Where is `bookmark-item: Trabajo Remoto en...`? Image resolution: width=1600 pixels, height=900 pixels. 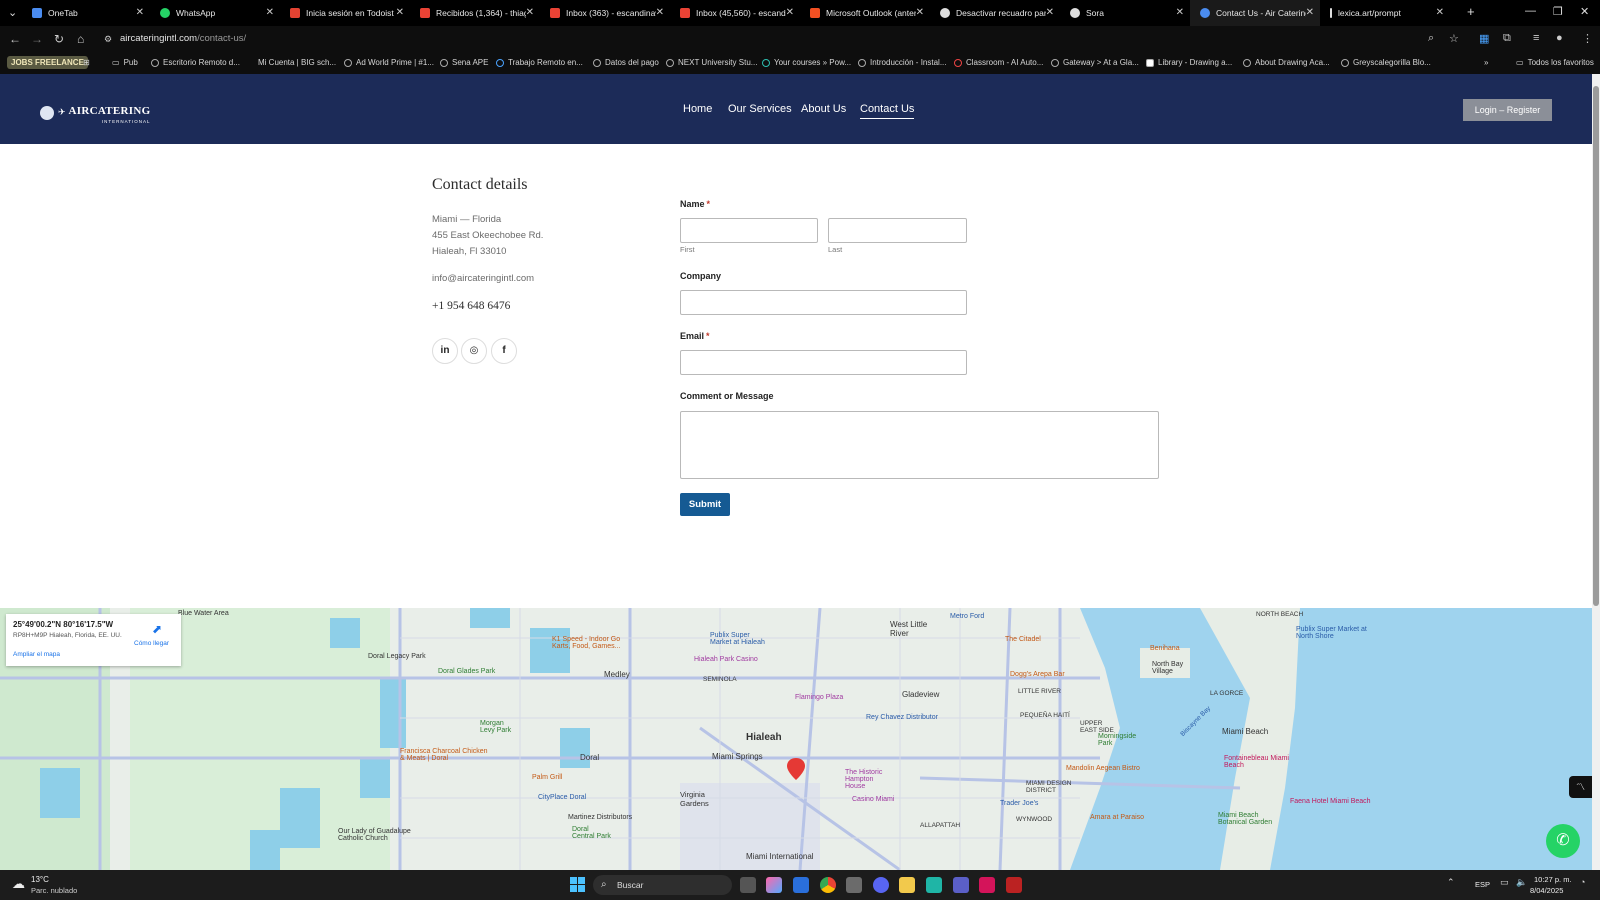
bookmark-item: Trabajo Remoto en... is located at coordinates (539, 62).